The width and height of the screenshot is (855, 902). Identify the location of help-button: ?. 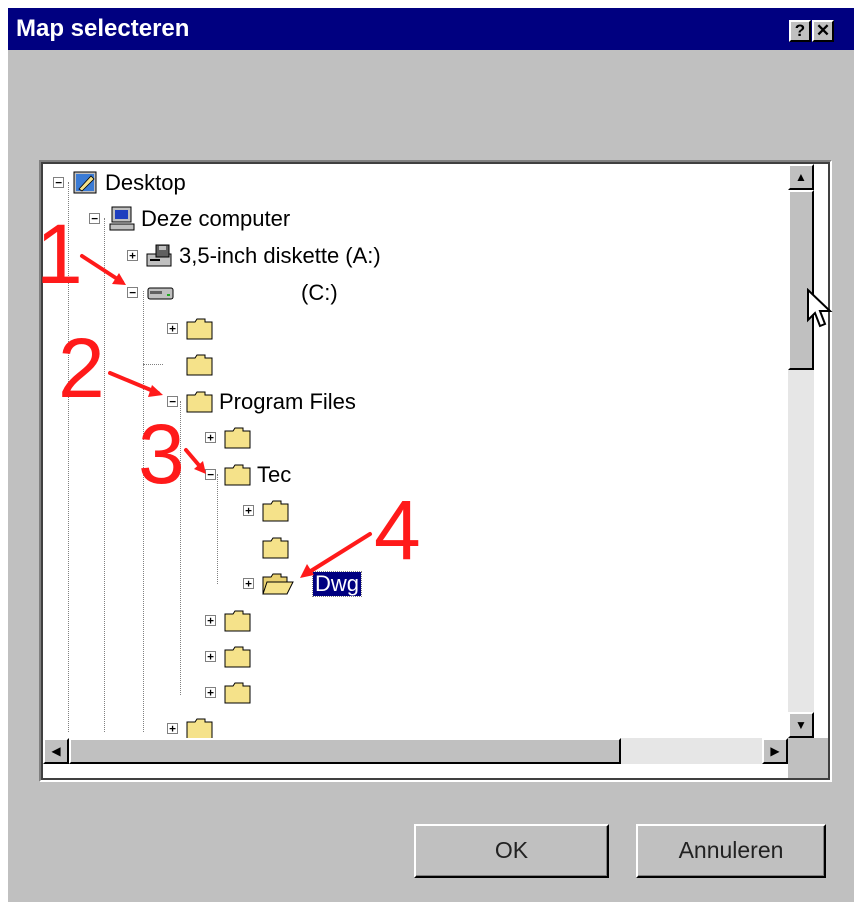
(800, 31).